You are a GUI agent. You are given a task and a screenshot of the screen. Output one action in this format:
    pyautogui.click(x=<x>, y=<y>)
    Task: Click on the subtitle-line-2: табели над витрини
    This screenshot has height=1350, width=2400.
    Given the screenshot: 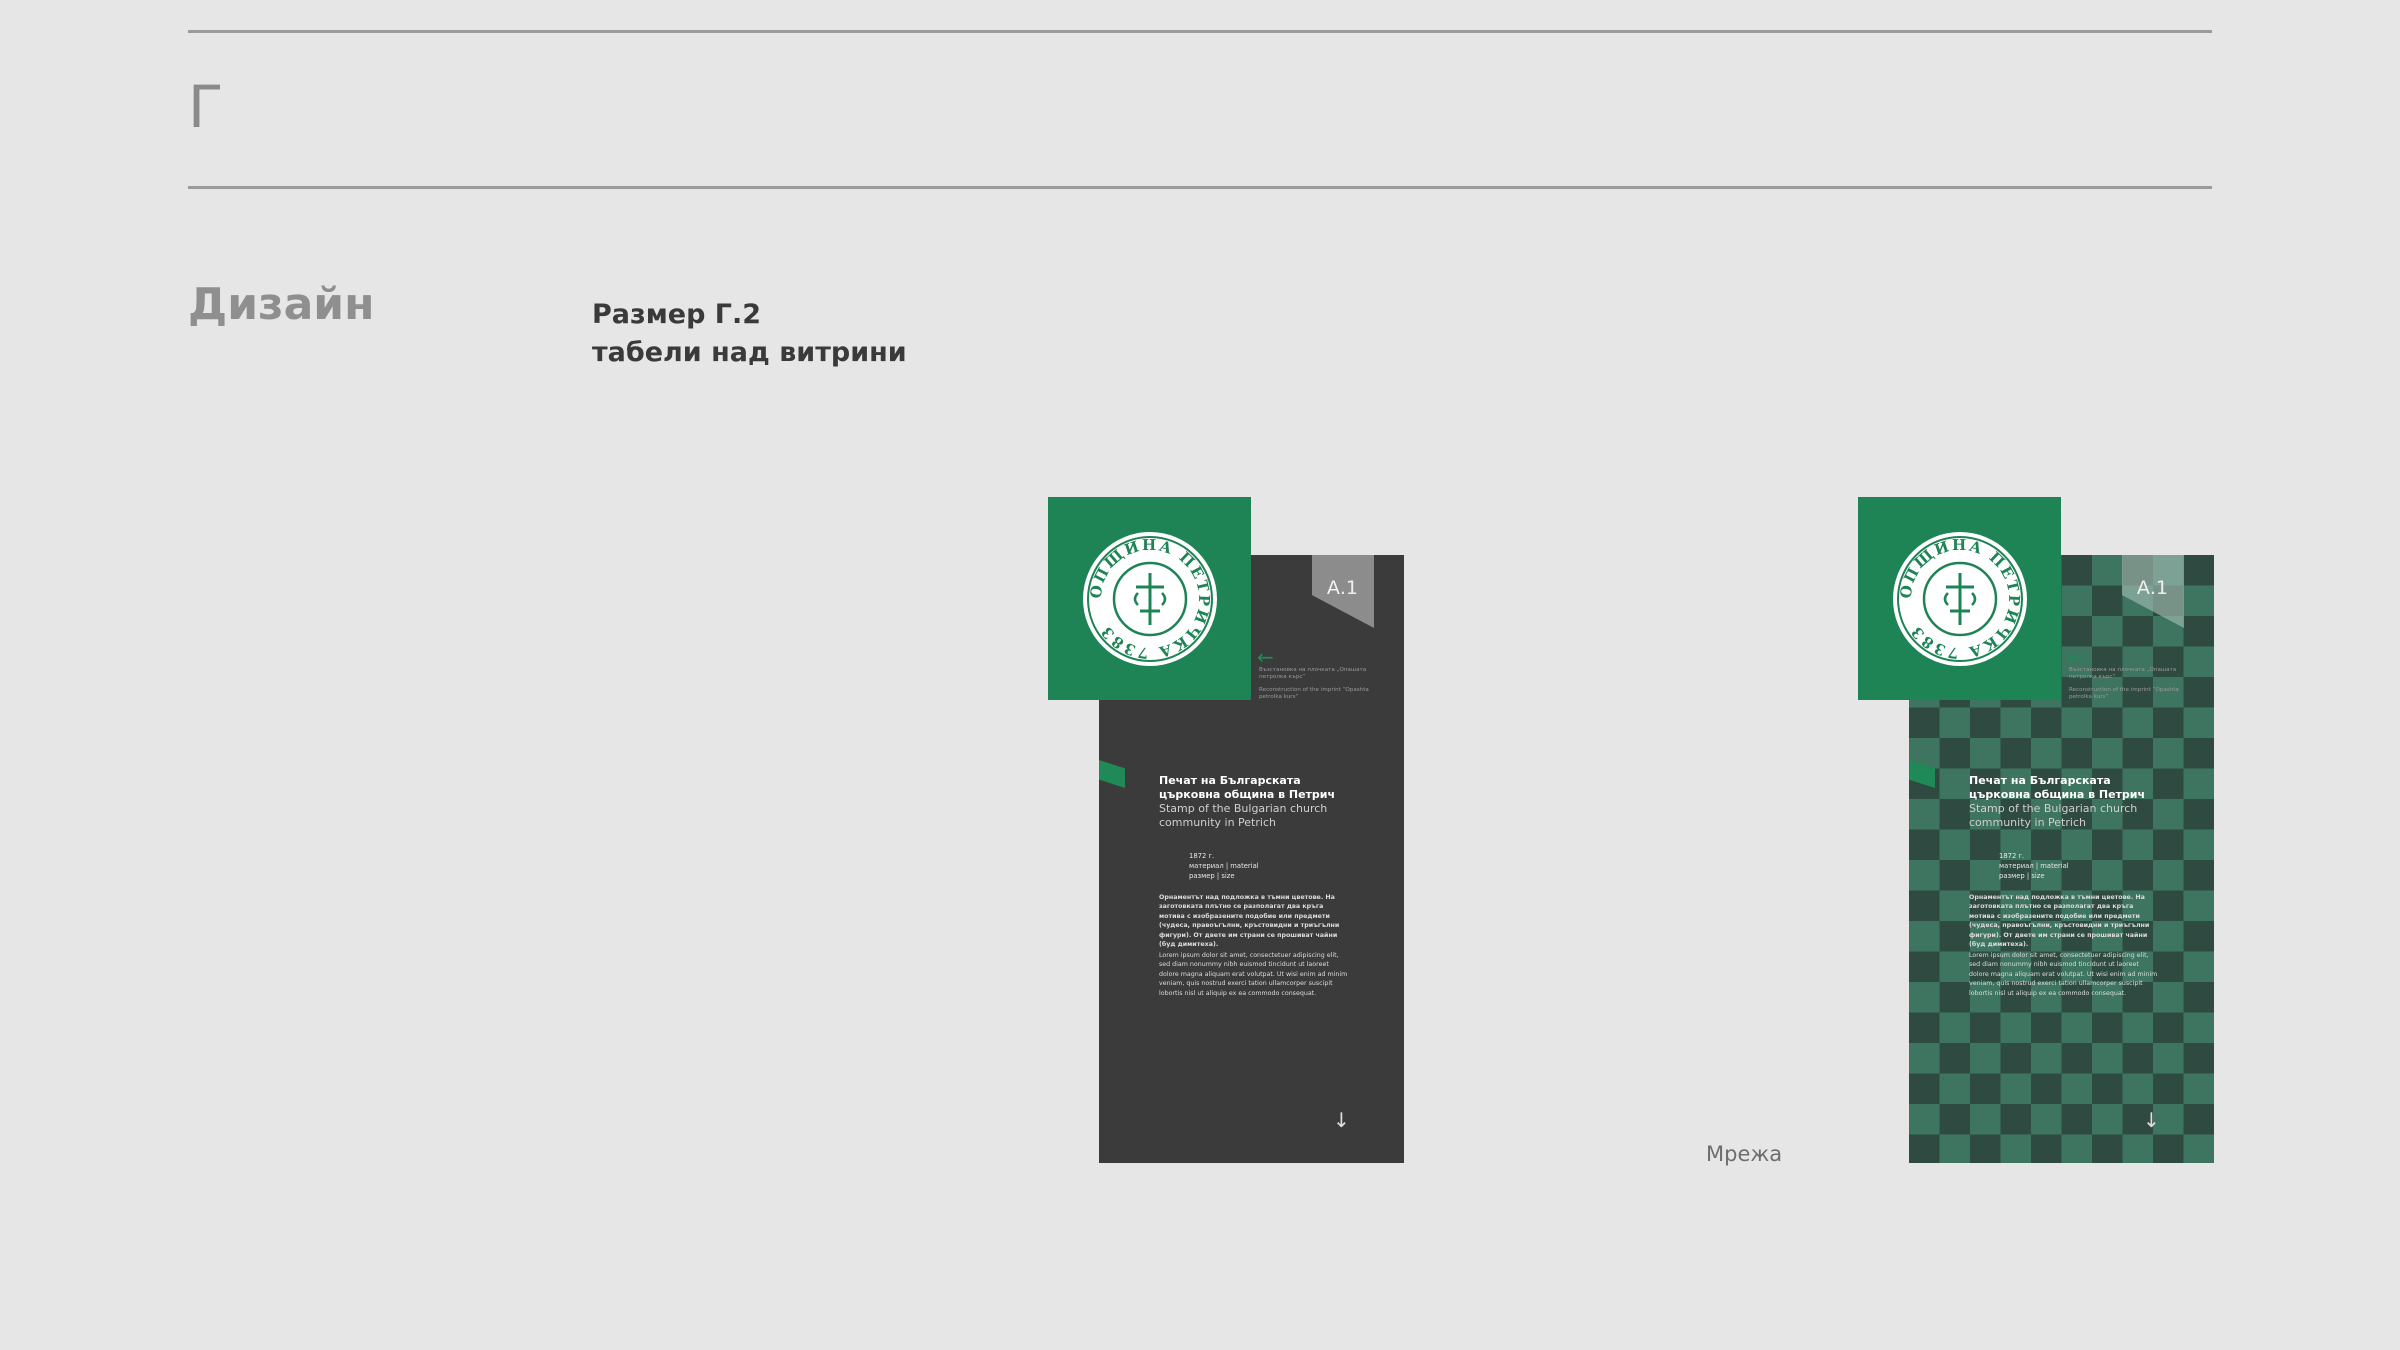 What is the action you would take?
    pyautogui.click(x=749, y=352)
    